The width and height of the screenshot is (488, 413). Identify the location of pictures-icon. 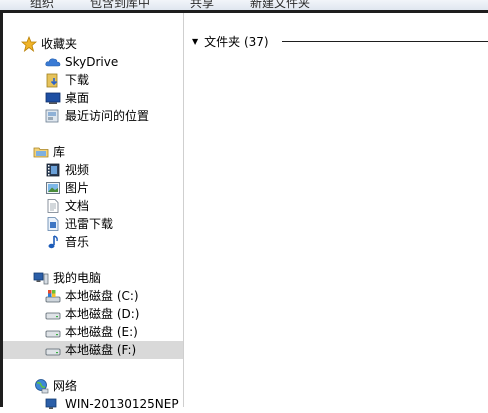
(53, 188).